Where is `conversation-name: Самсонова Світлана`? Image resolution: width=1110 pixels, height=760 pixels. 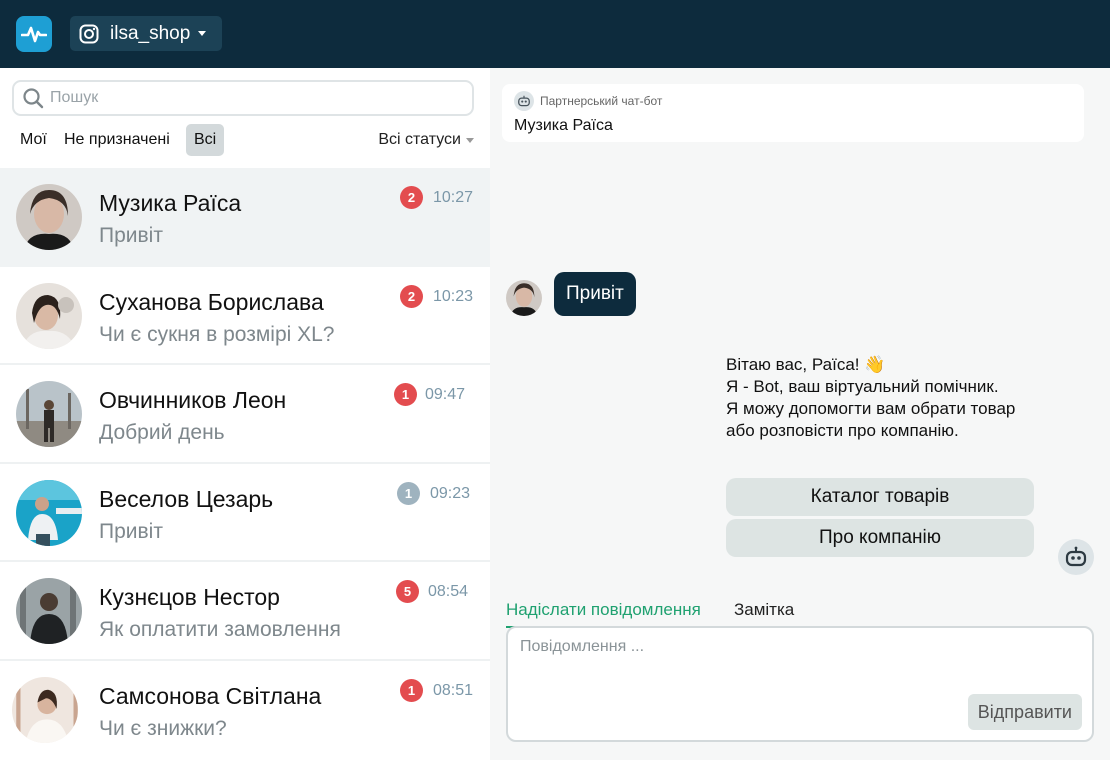
conversation-name: Самсонова Світлана is located at coordinates (210, 695).